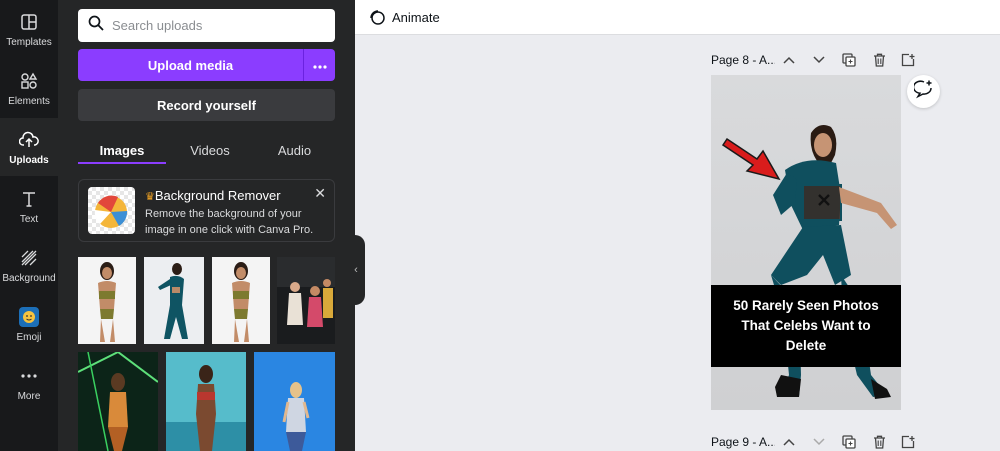 Image resolution: width=1000 pixels, height=451 pixels. I want to click on elements-icon, so click(29, 81).